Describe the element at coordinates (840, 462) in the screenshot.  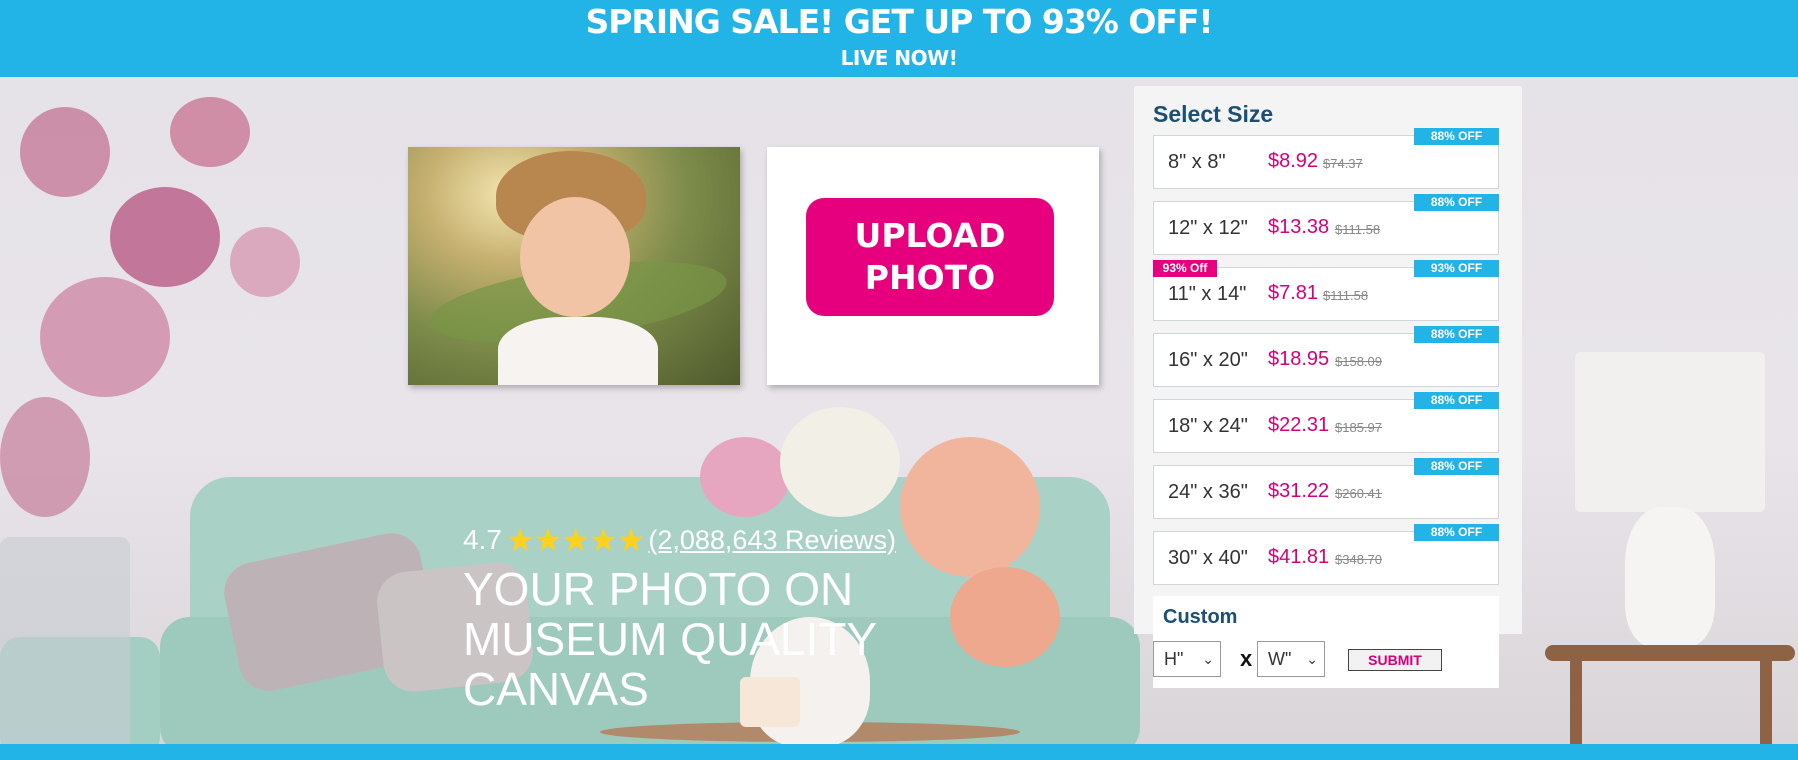
I see `tulip-image` at that location.